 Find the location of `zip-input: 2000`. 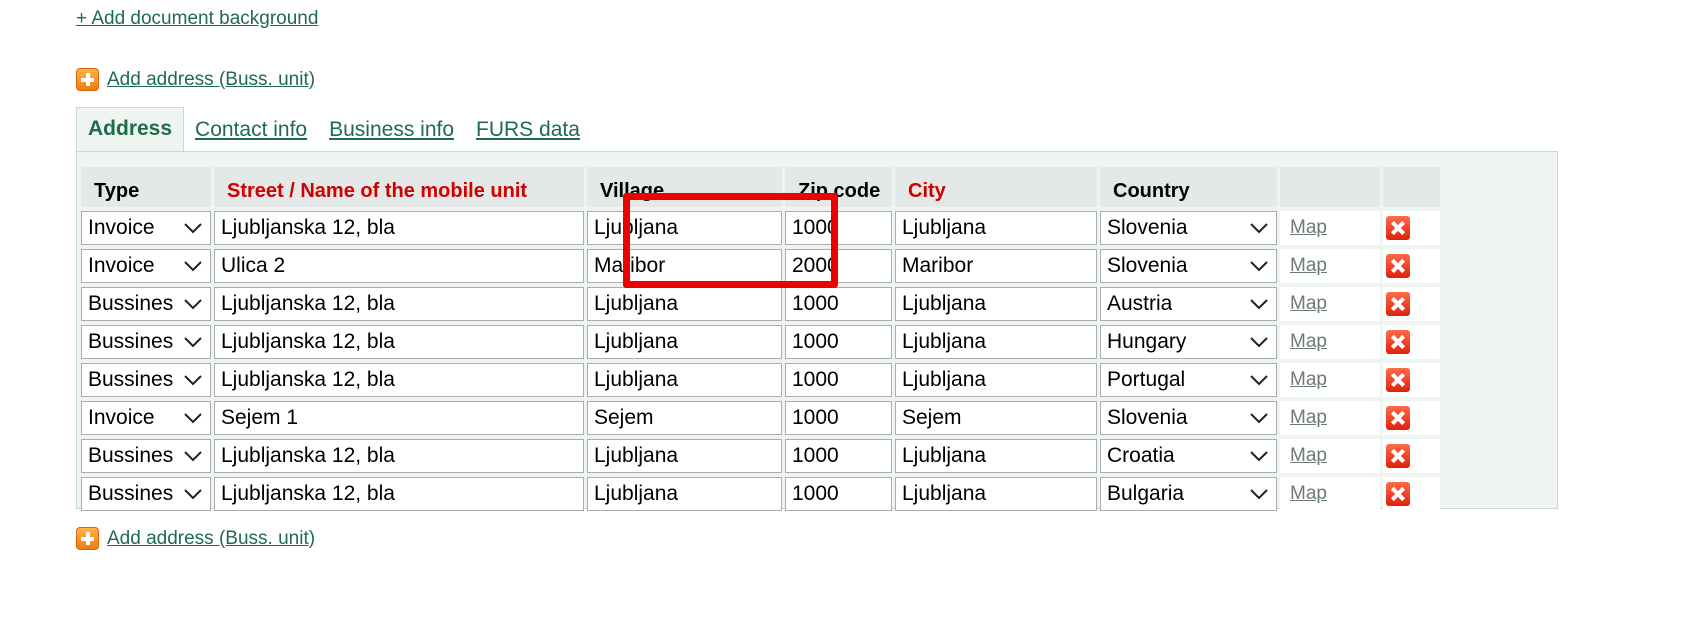

zip-input: 2000 is located at coordinates (838, 266).